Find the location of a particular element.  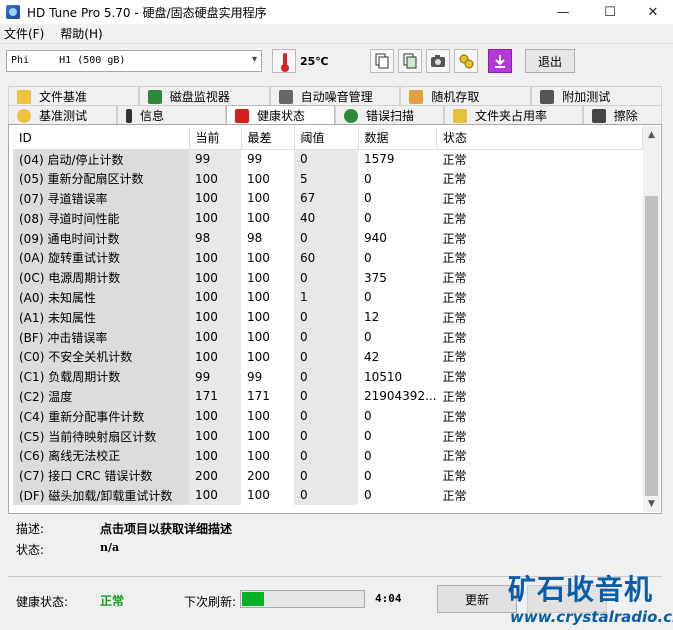

table-cell: 171 is located at coordinates (267, 396).